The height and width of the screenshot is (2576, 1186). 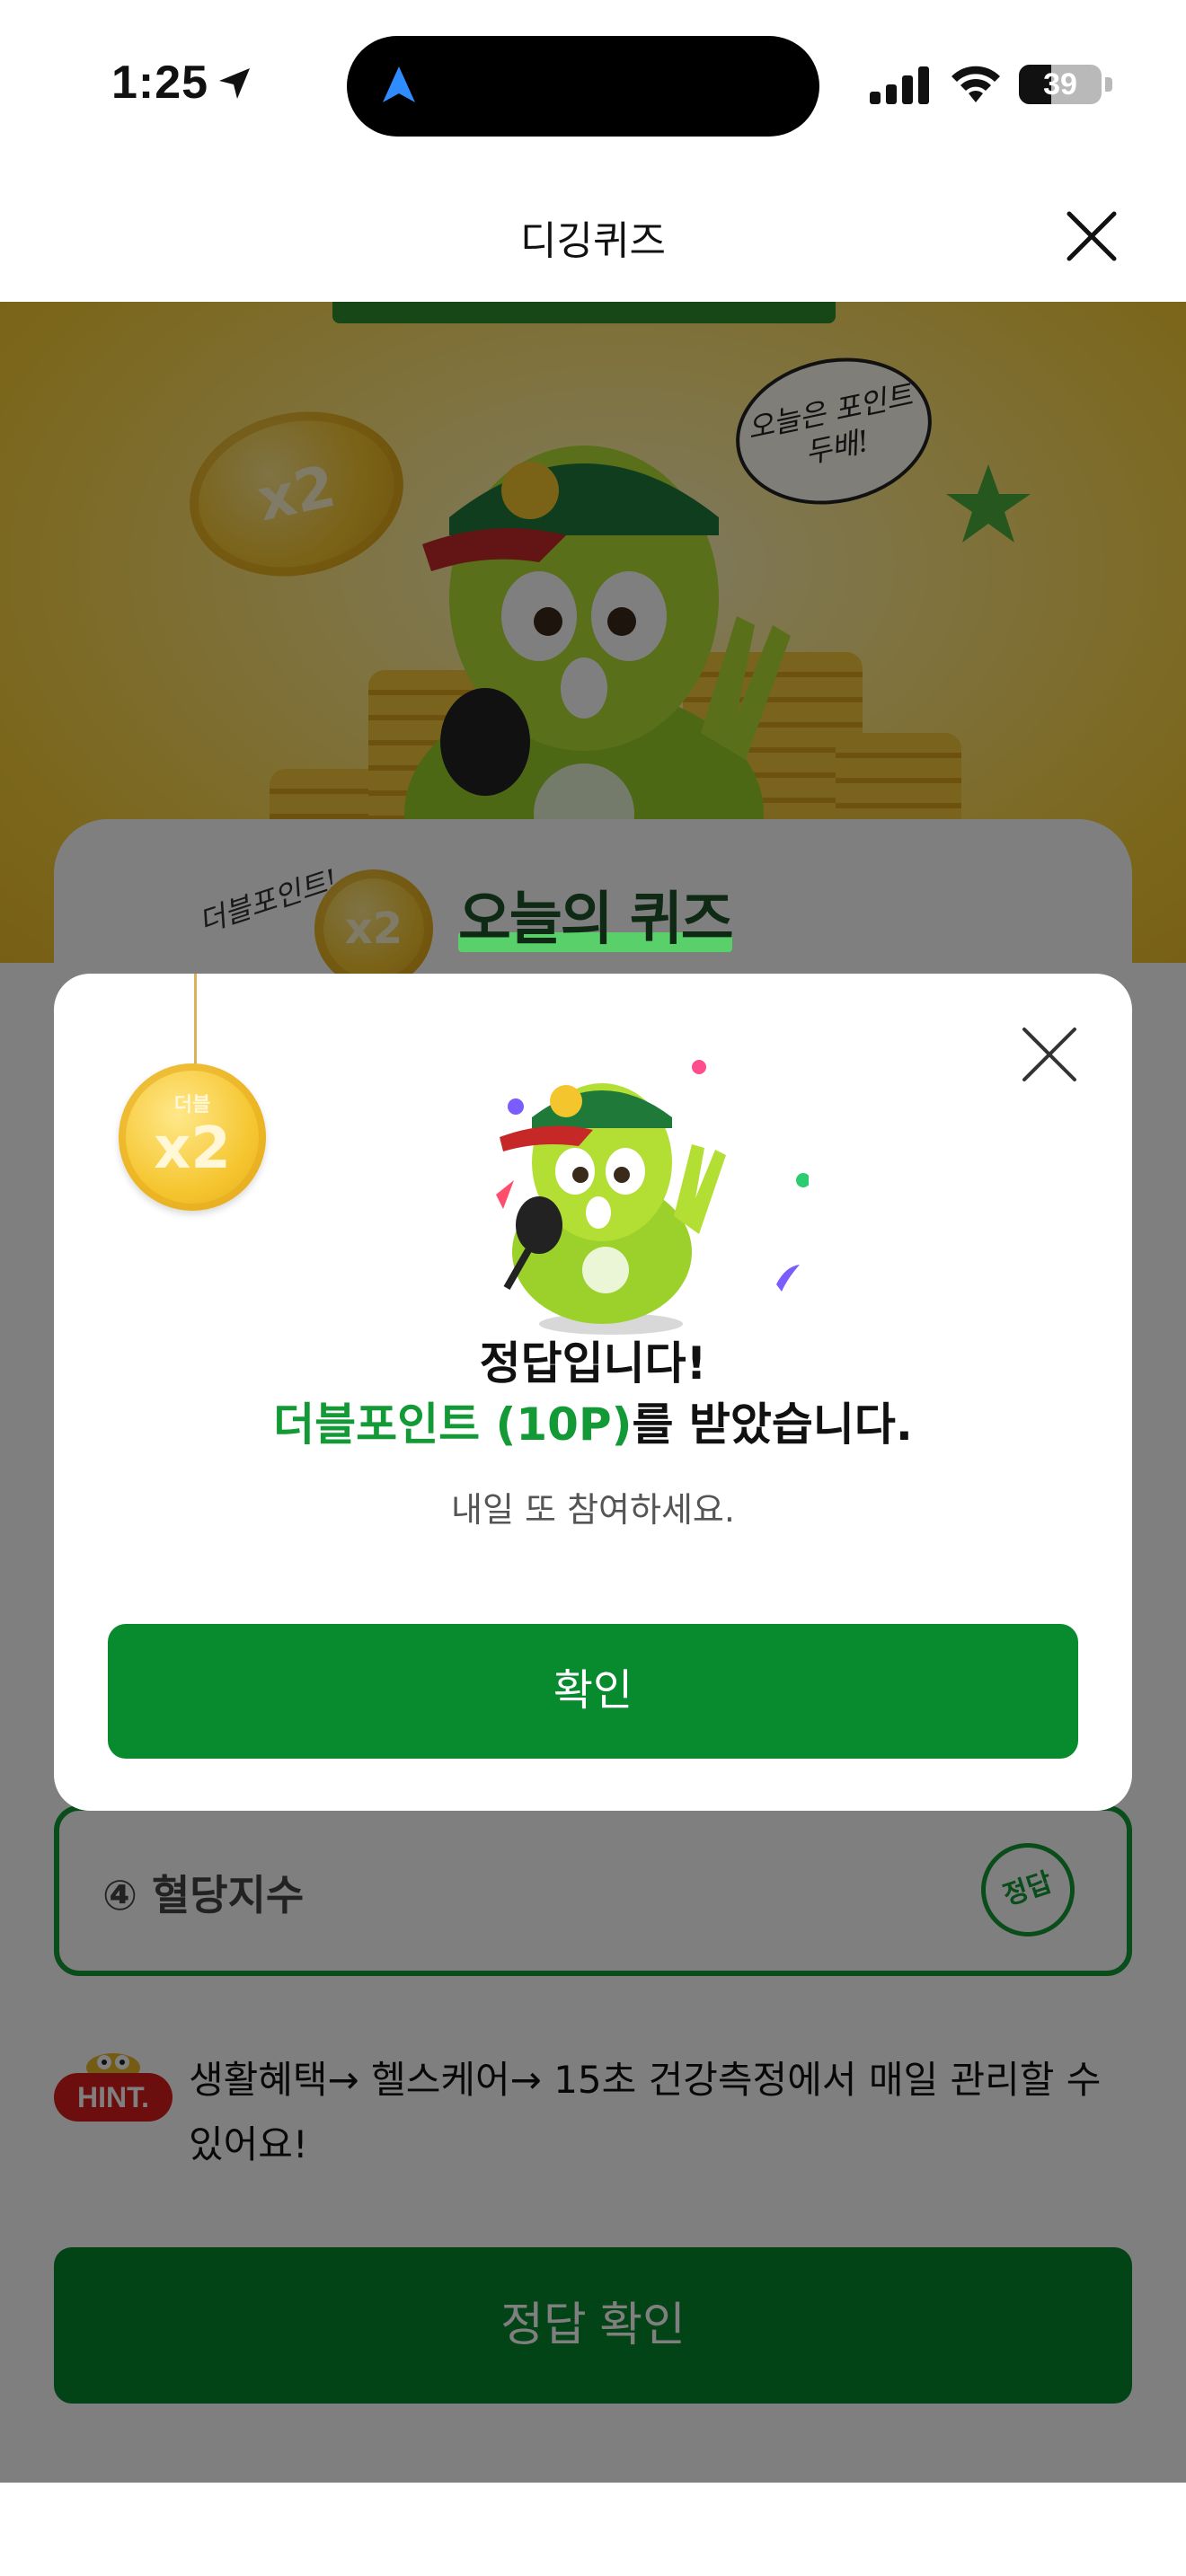 I want to click on app-header: 디깅퀴즈, so click(x=593, y=236).